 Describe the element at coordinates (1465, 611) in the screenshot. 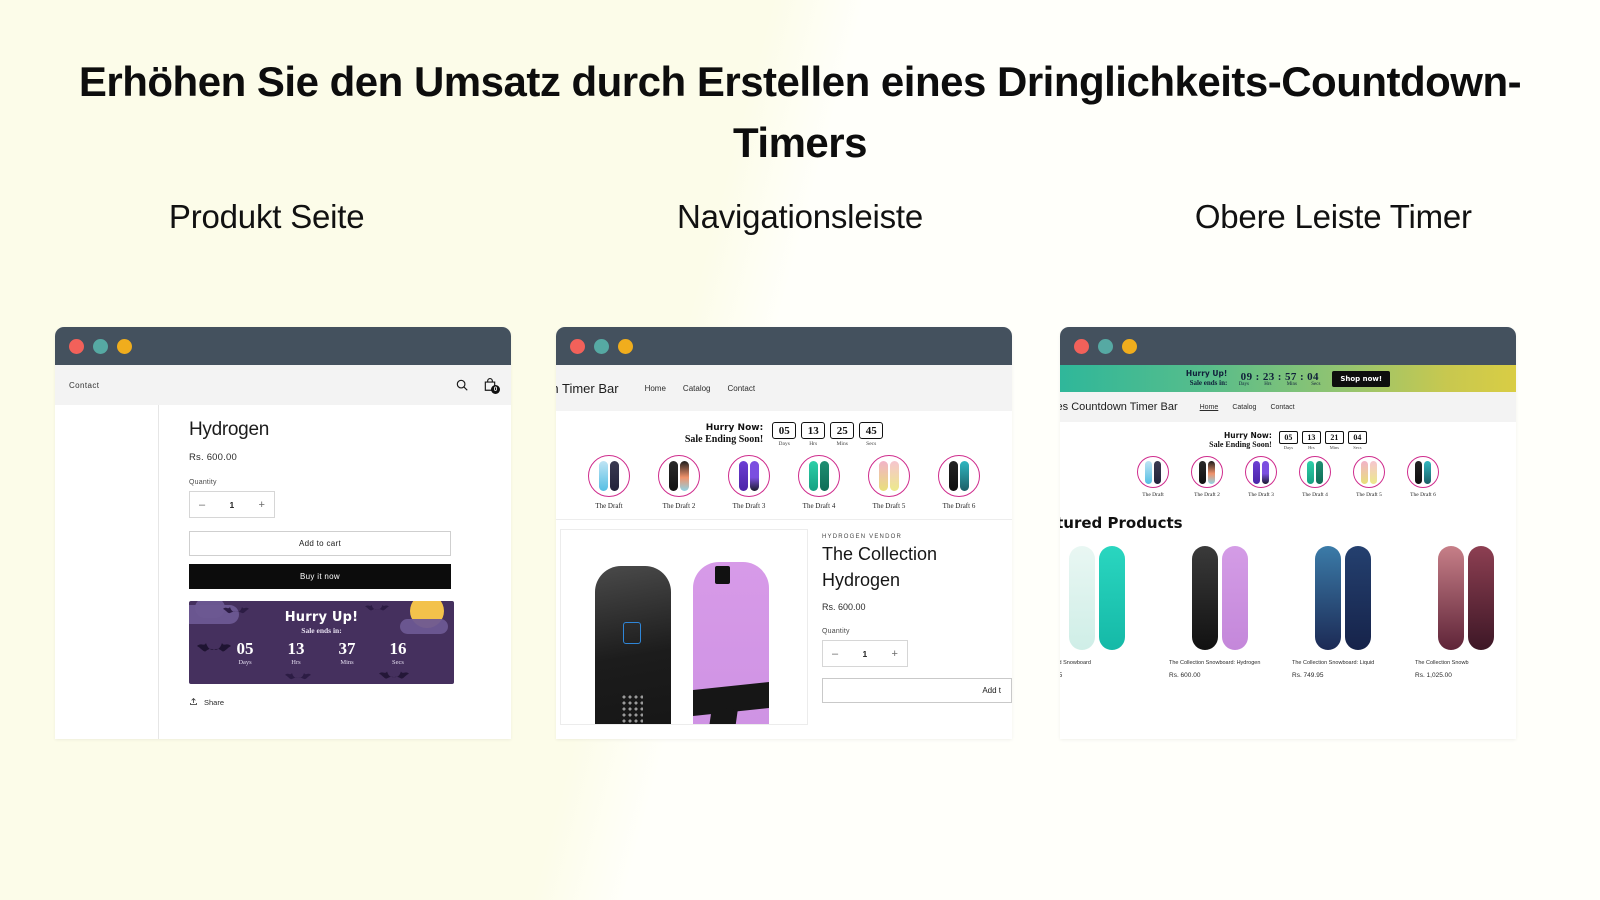

I see `product-card: The Collection Snowb Rs. 1,025.00` at that location.